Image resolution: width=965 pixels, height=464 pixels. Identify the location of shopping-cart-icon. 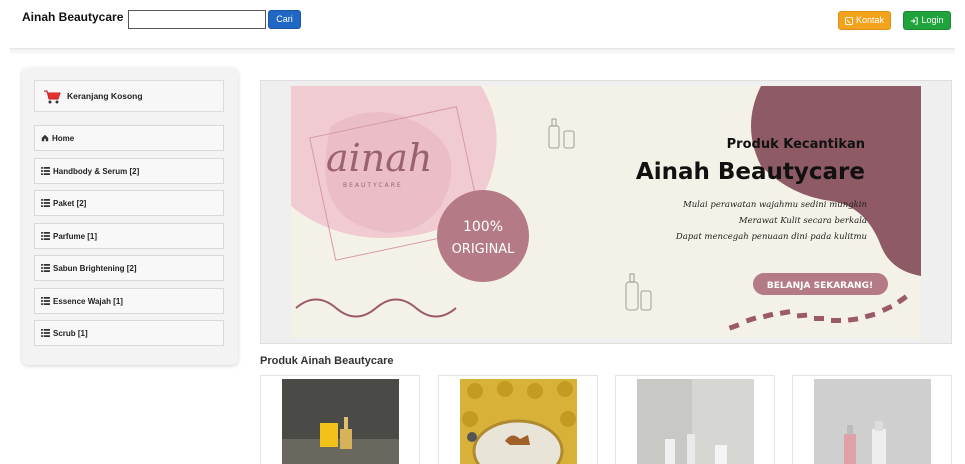
(52, 96).